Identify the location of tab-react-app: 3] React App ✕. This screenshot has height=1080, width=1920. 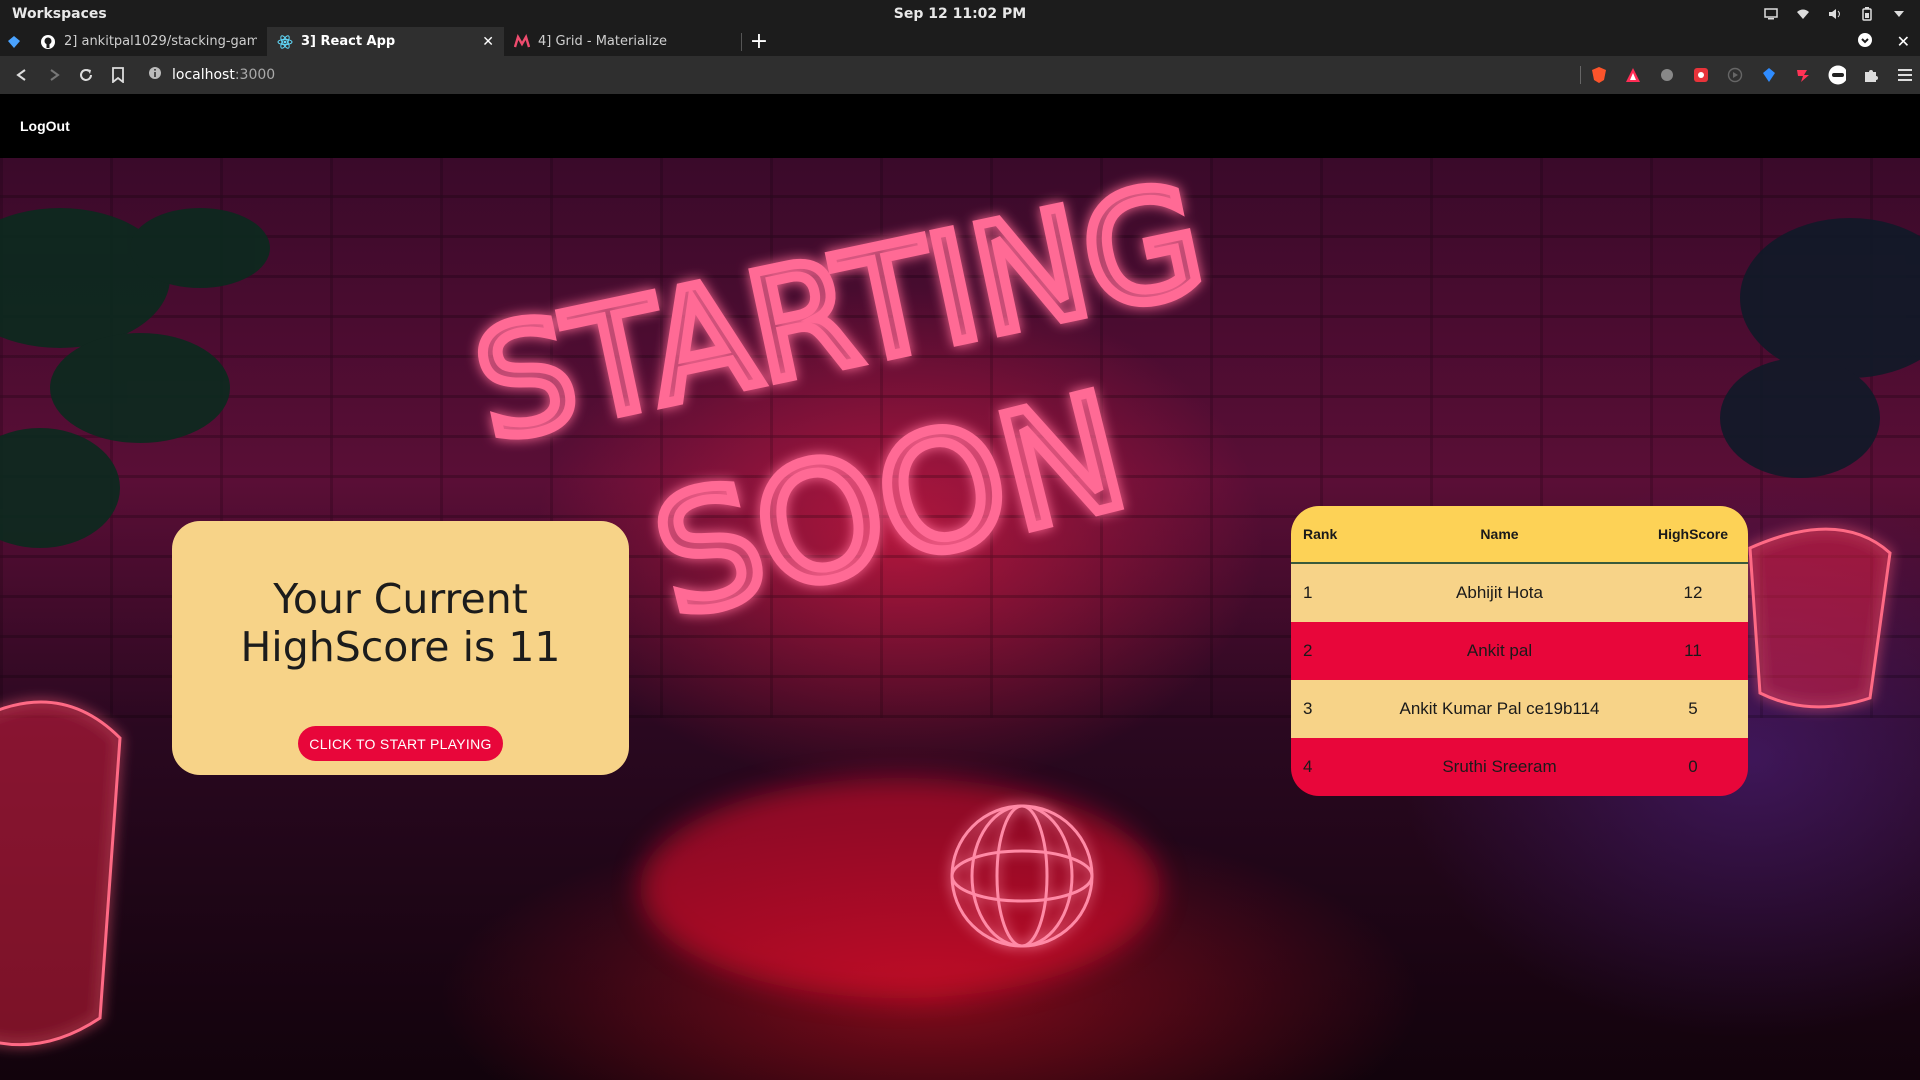
(385, 41).